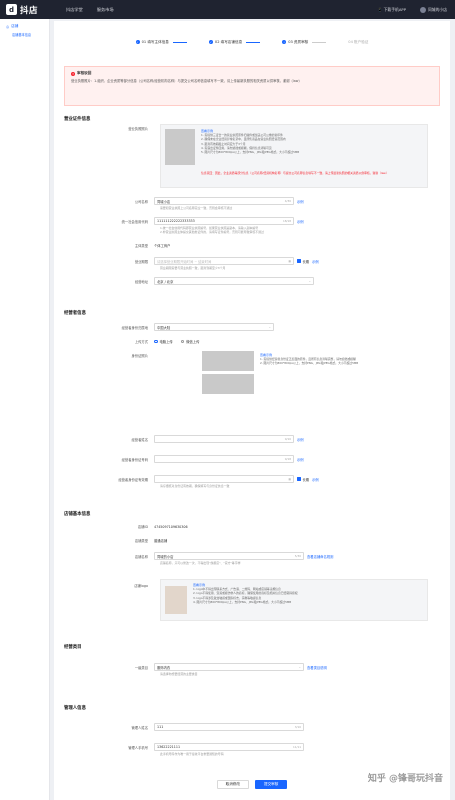 This screenshot has width=455, height=800. What do you see at coordinates (395, 9) in the screenshot?
I see `download-app-label: 下载手机APP` at bounding box center [395, 9].